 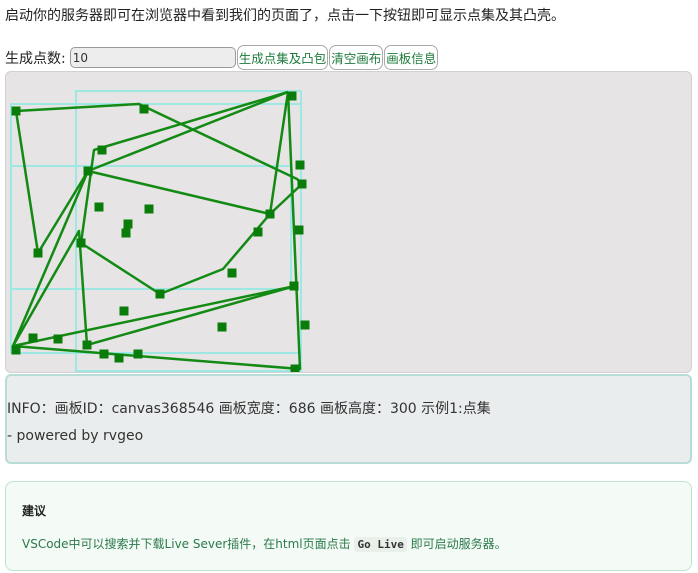 What do you see at coordinates (186, 544) in the screenshot?
I see `tip-text-before: VSCode中可以搜索并下载Live Sever插件，在html页面点击` at bounding box center [186, 544].